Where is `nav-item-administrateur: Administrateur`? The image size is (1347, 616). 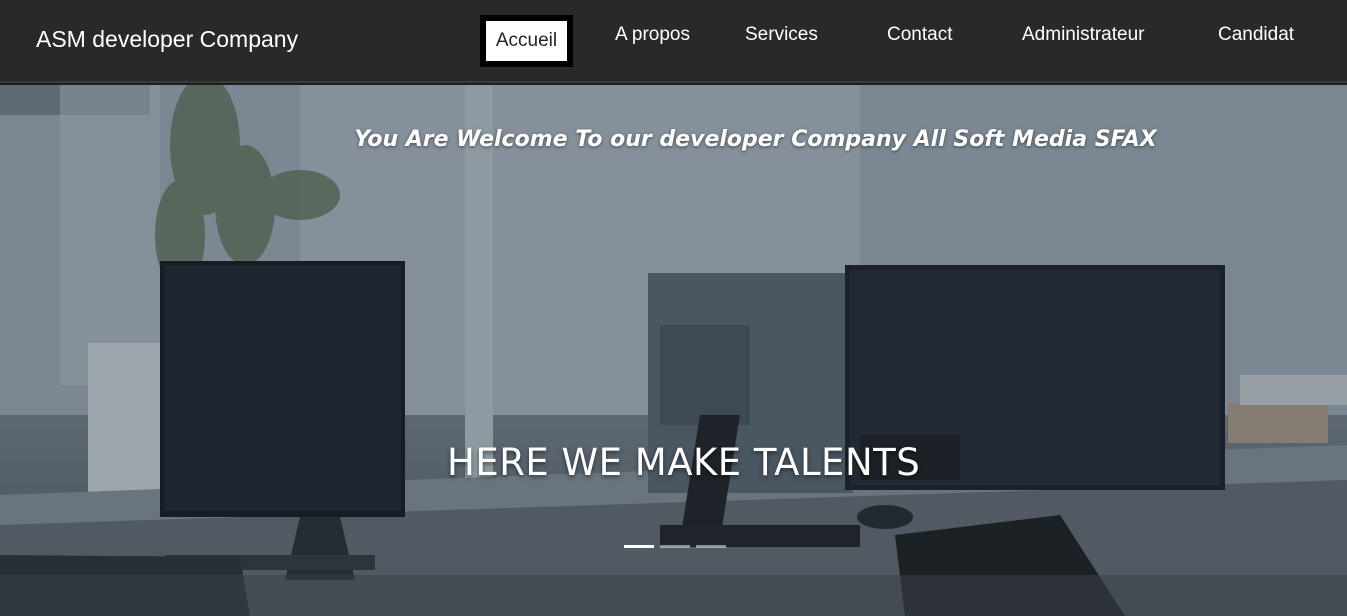
nav-item-administrateur: Administrateur is located at coordinates (1083, 35).